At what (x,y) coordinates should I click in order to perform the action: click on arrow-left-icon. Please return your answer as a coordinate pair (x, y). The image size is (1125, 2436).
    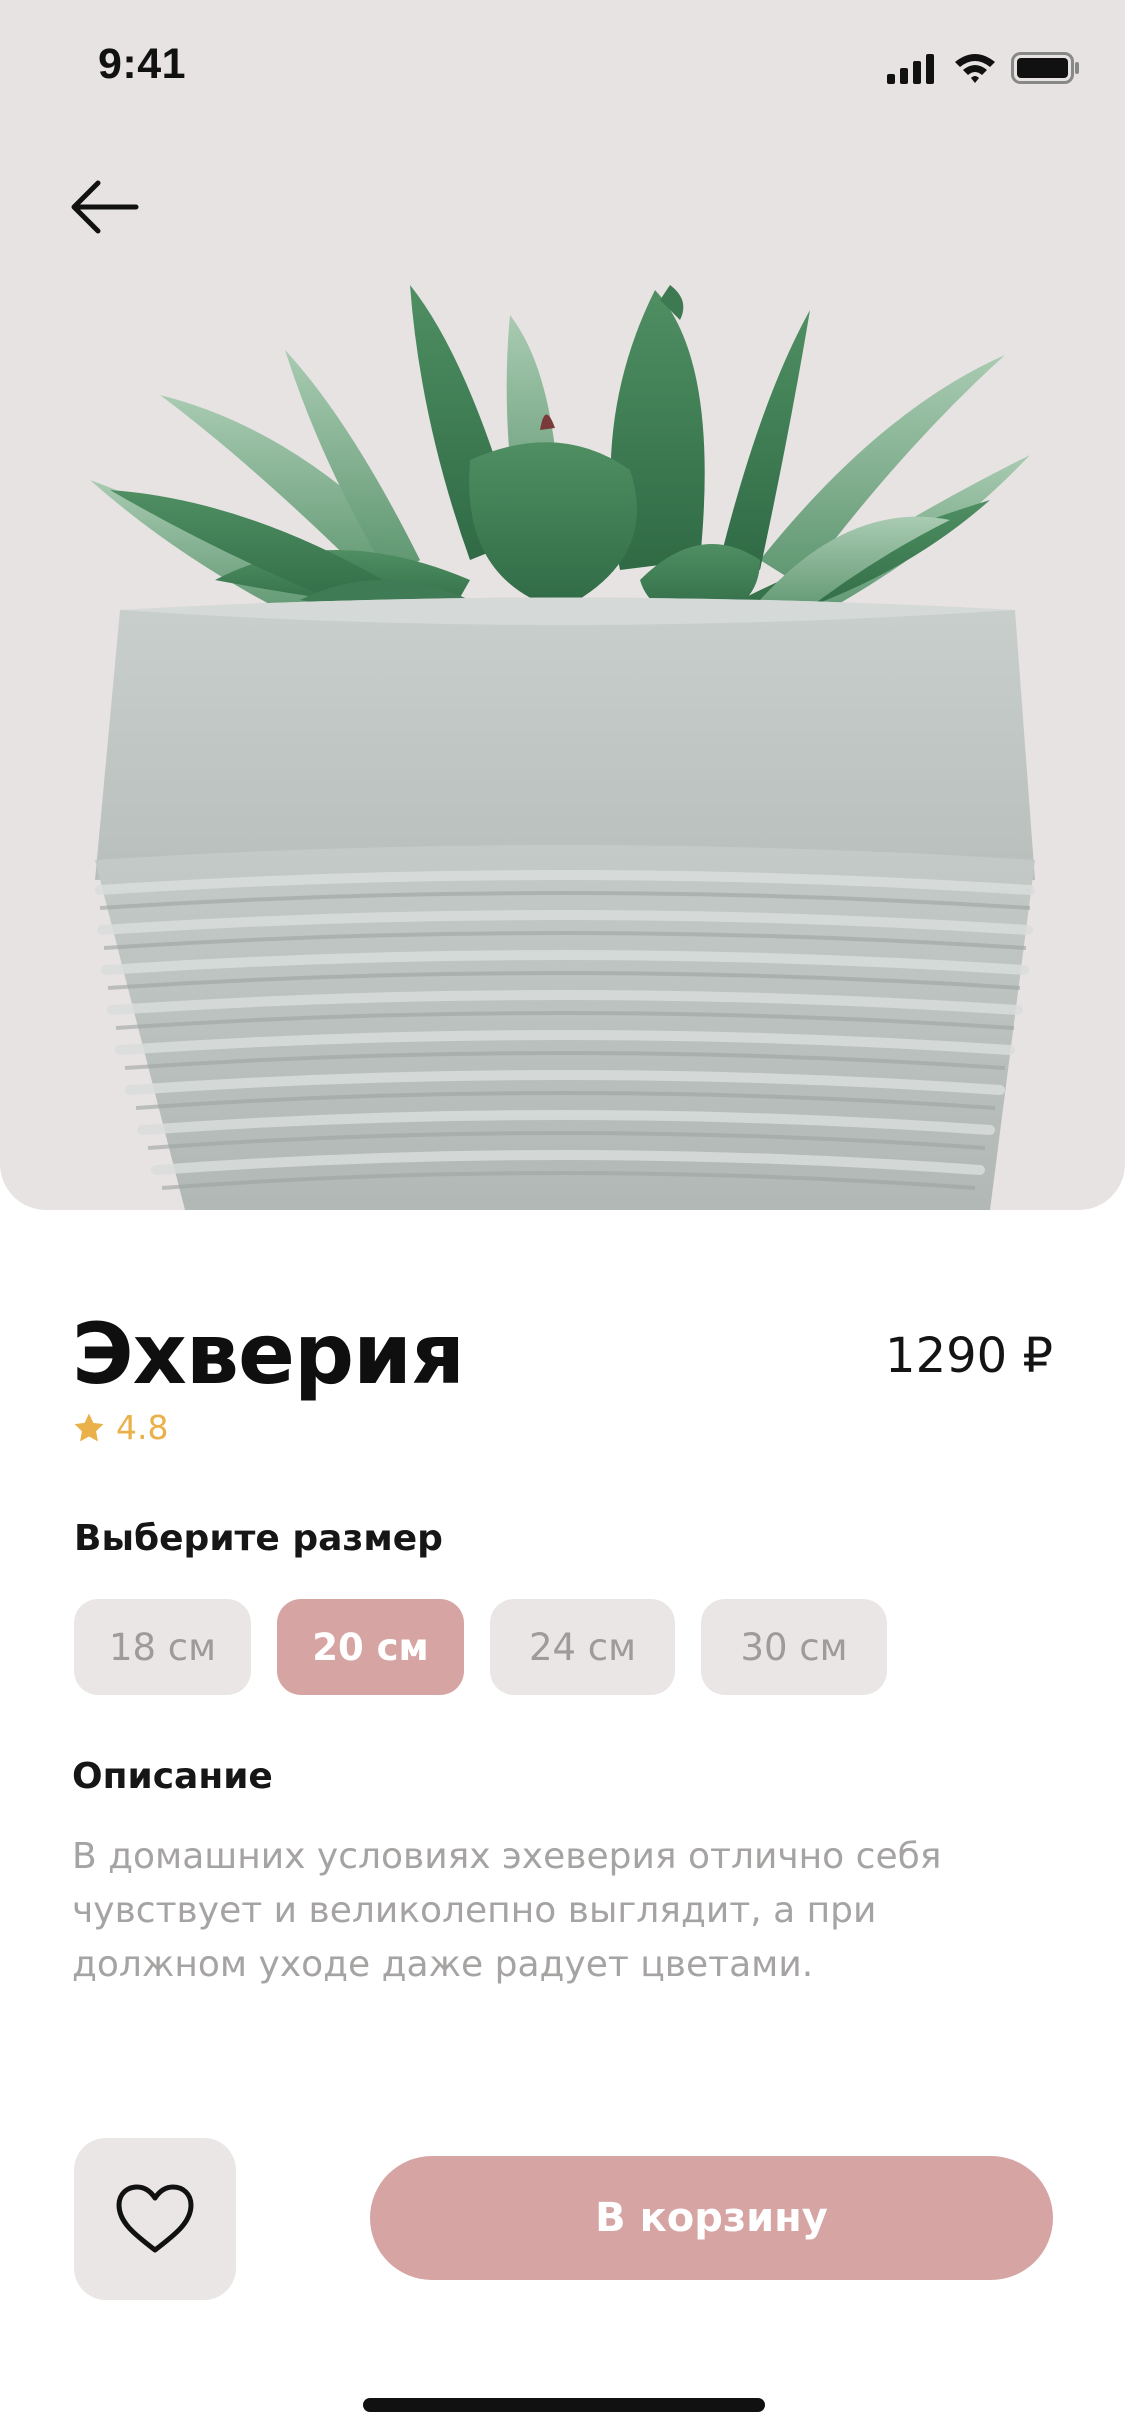
    Looking at the image, I should click on (105, 207).